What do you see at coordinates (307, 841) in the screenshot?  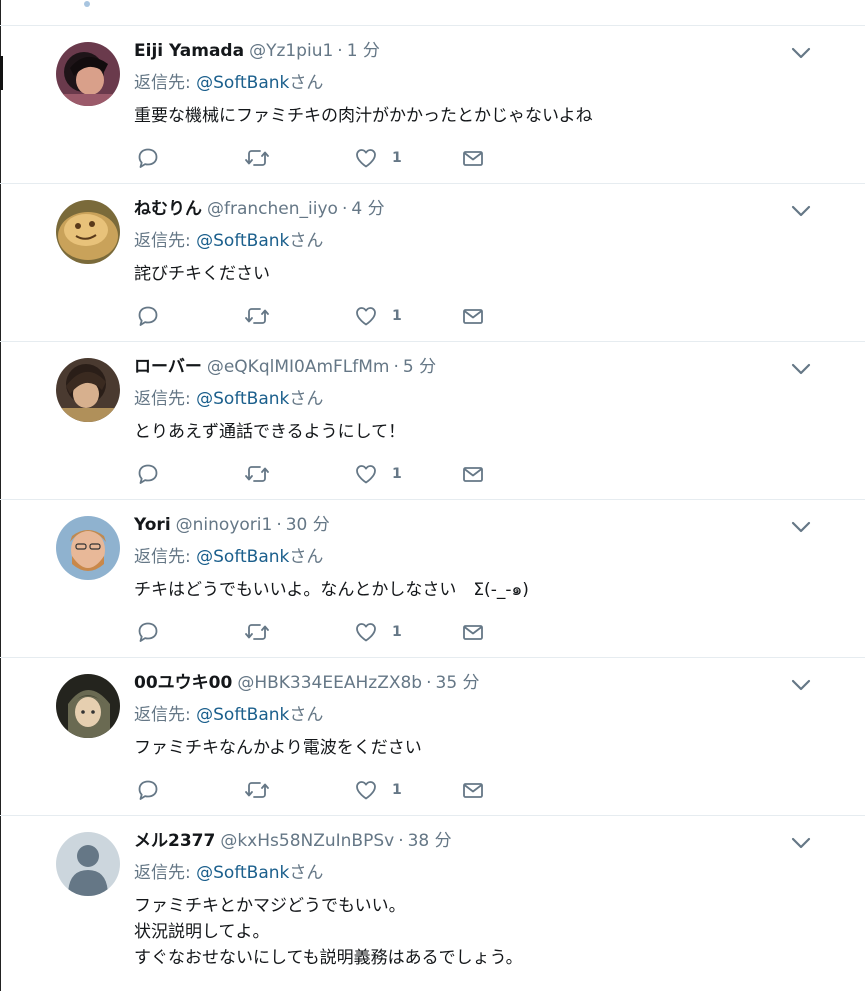 I see `user-handle: @kxHs58NZuInBPSv` at bounding box center [307, 841].